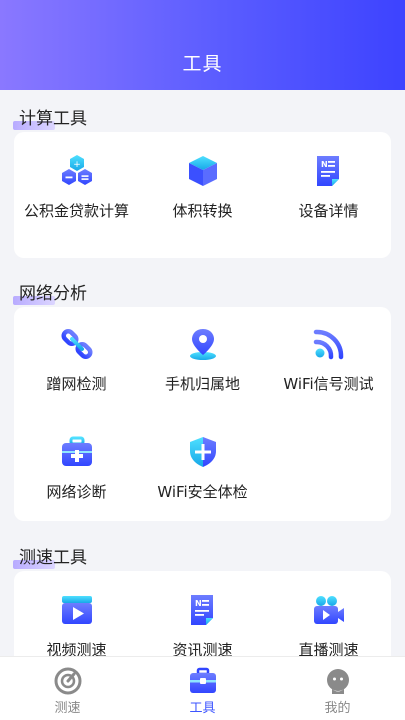 This screenshot has height=720, width=405. What do you see at coordinates (202, 452) in the screenshot?
I see `shield-icon` at bounding box center [202, 452].